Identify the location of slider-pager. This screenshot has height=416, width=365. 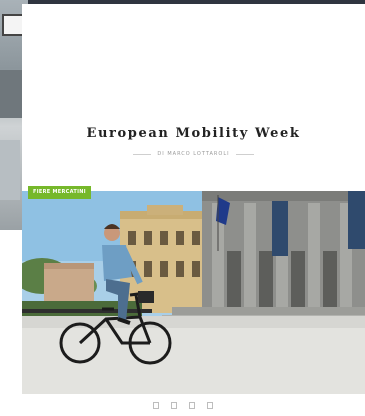
(182, 405).